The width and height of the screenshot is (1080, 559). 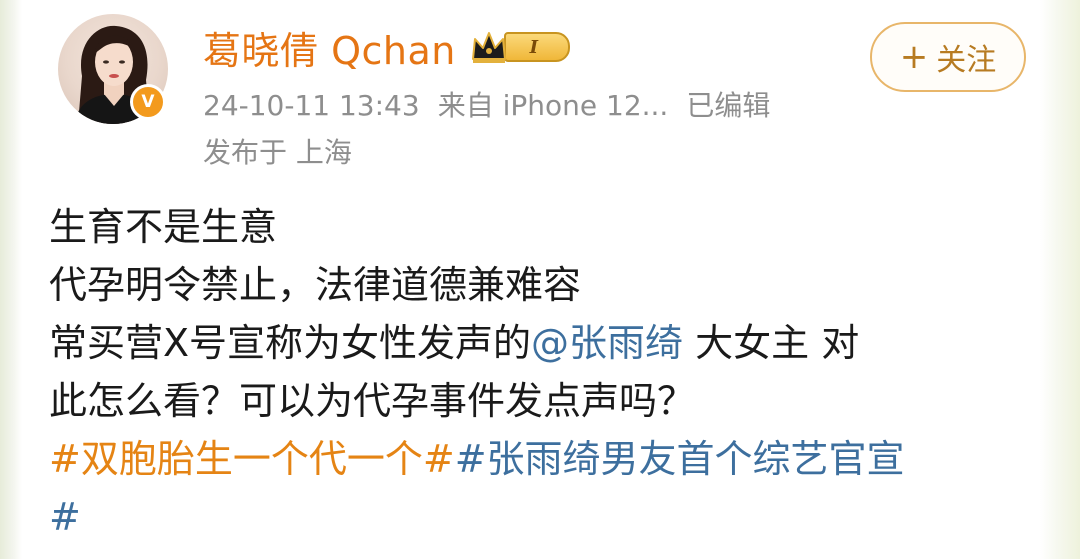 I want to click on screen-edge-left, so click(x=11, y=279).